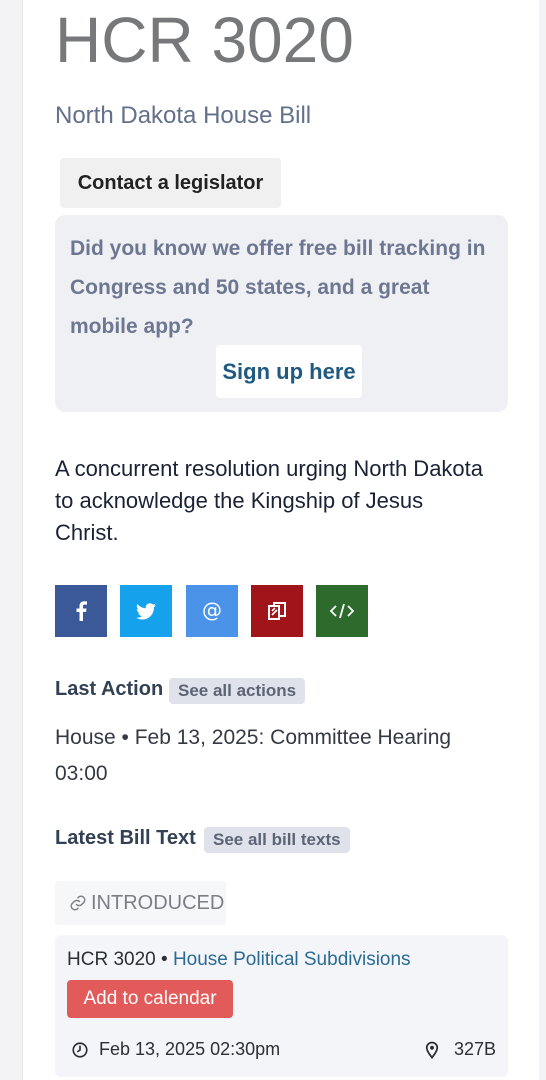 The width and height of the screenshot is (546, 1080). Describe the element at coordinates (289, 371) in the screenshot. I see `signup-button: Sign up here` at that location.